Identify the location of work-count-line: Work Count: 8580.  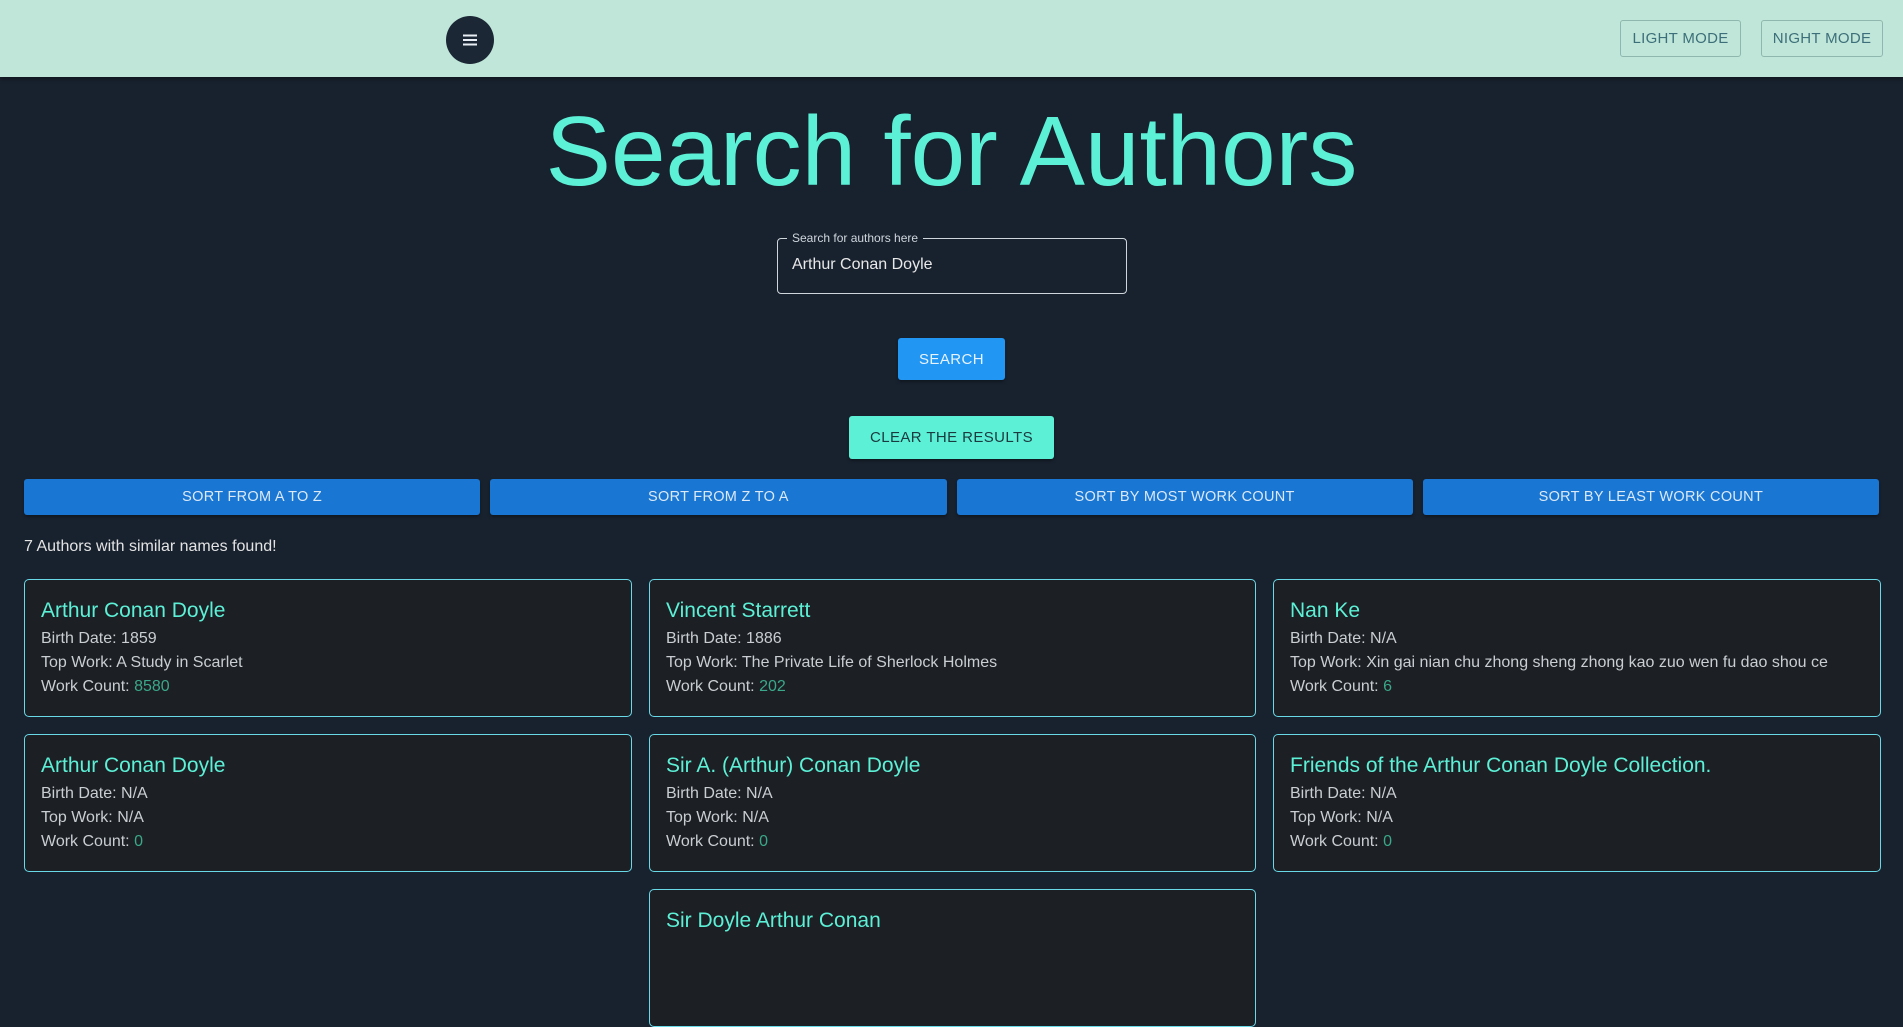
(328, 687).